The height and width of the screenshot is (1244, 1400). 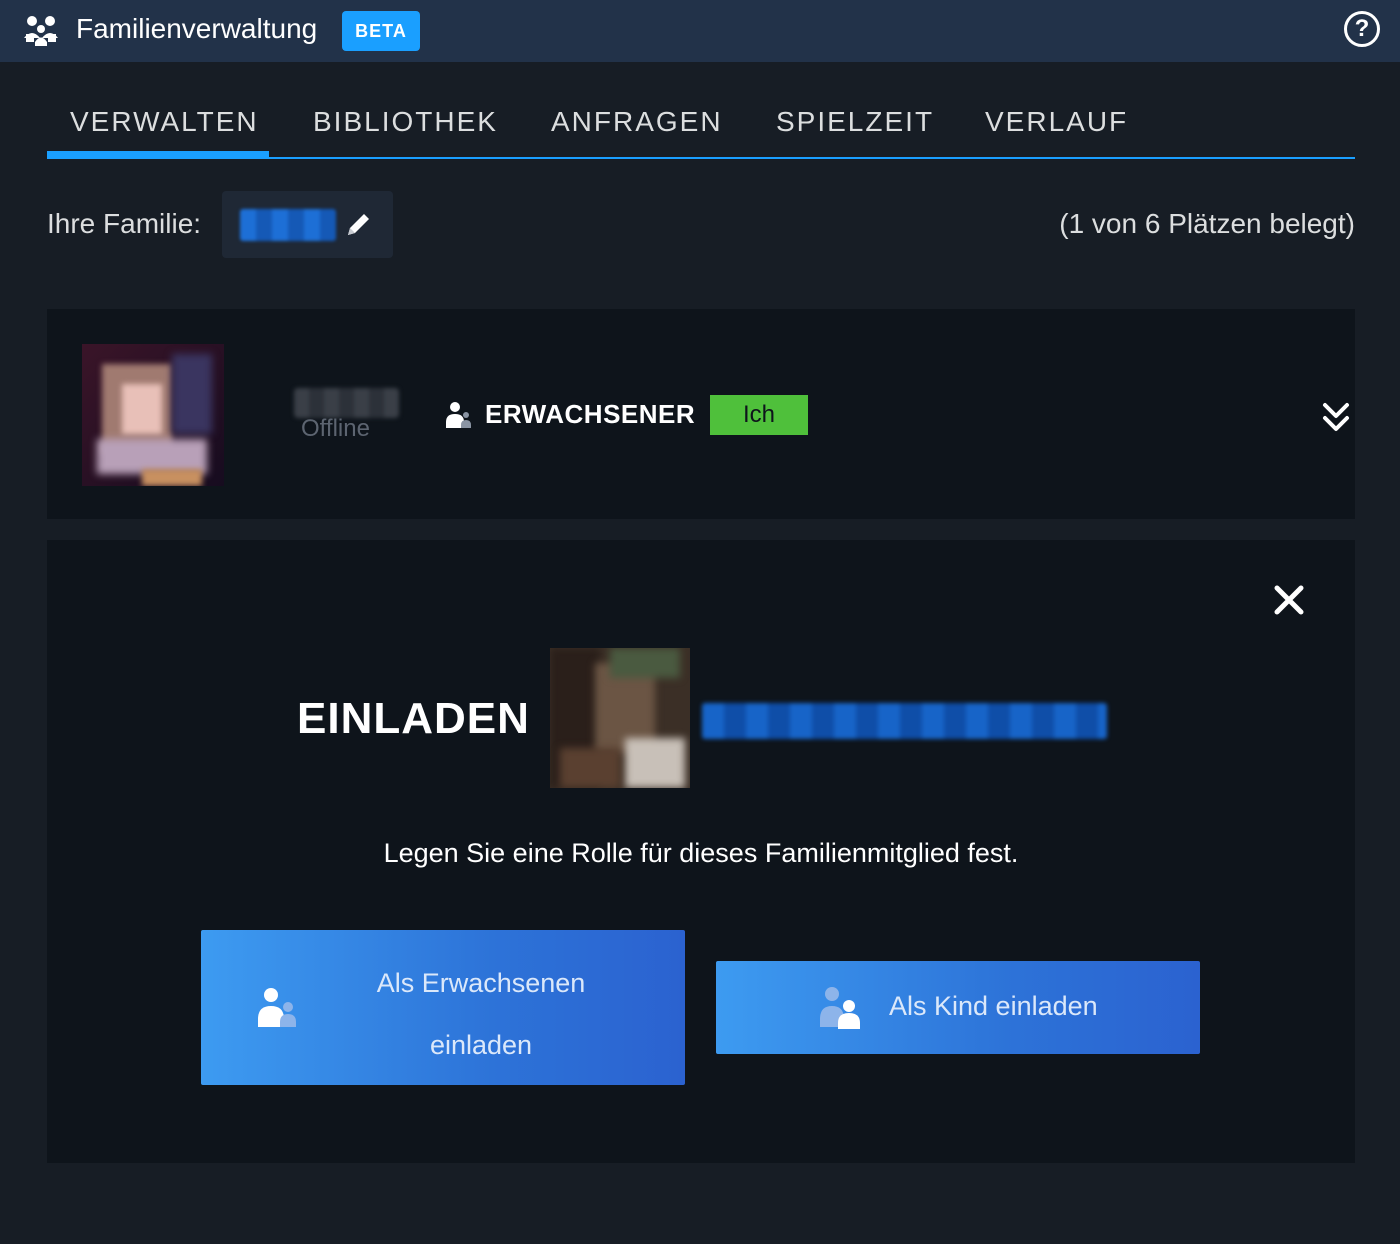 I want to click on member-name-redacted, so click(x=346, y=403).